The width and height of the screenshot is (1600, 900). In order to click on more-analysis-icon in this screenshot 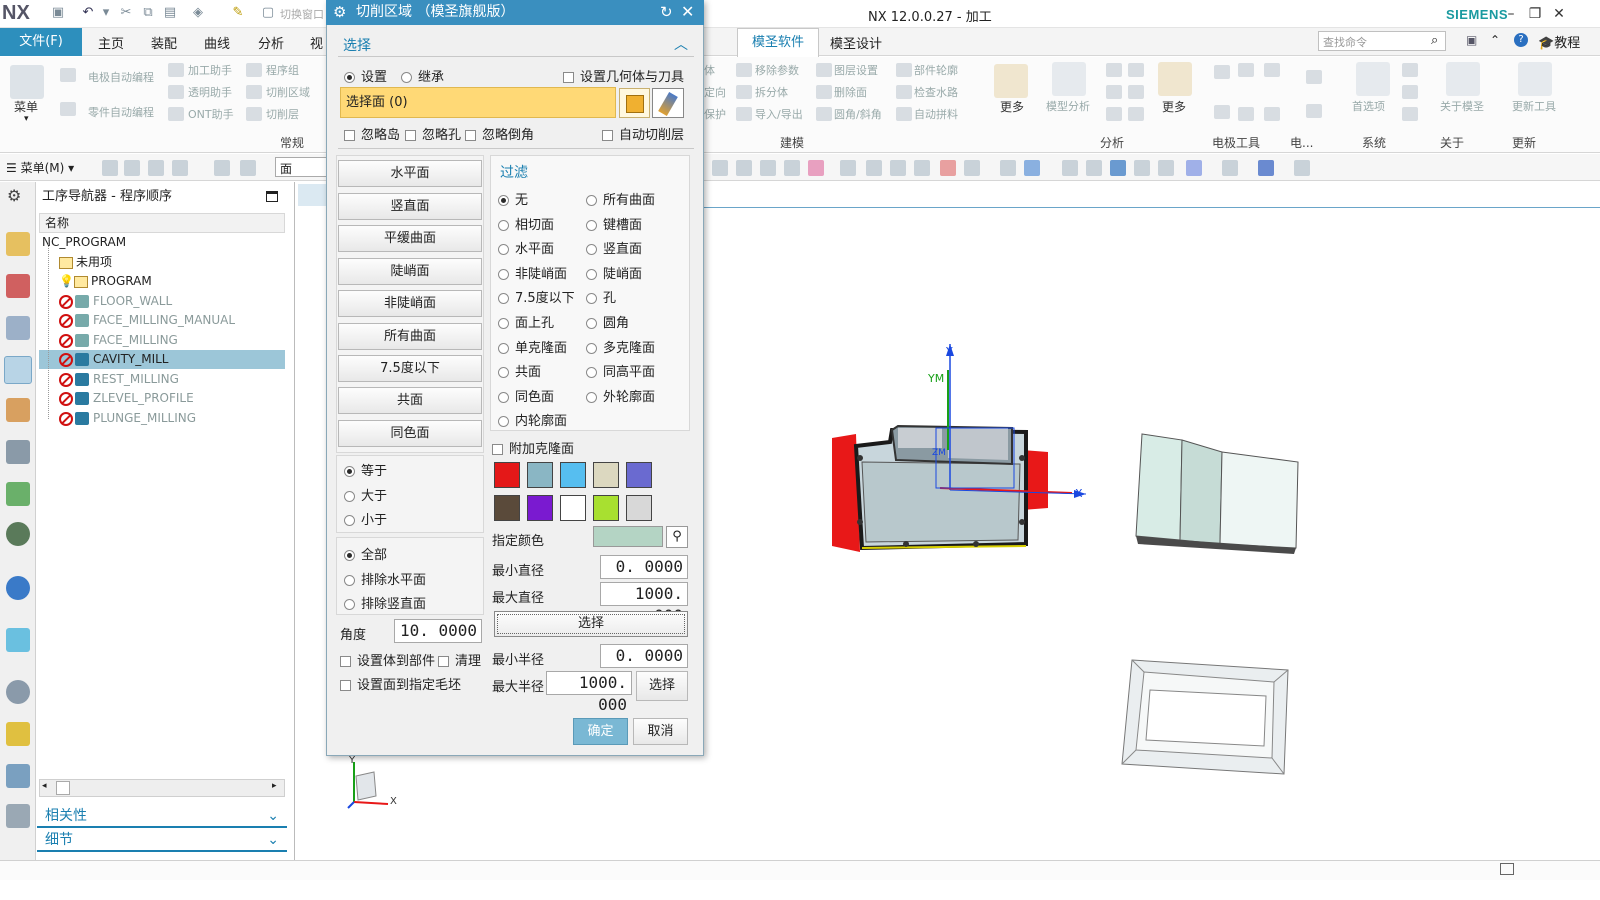, I will do `click(1175, 79)`.